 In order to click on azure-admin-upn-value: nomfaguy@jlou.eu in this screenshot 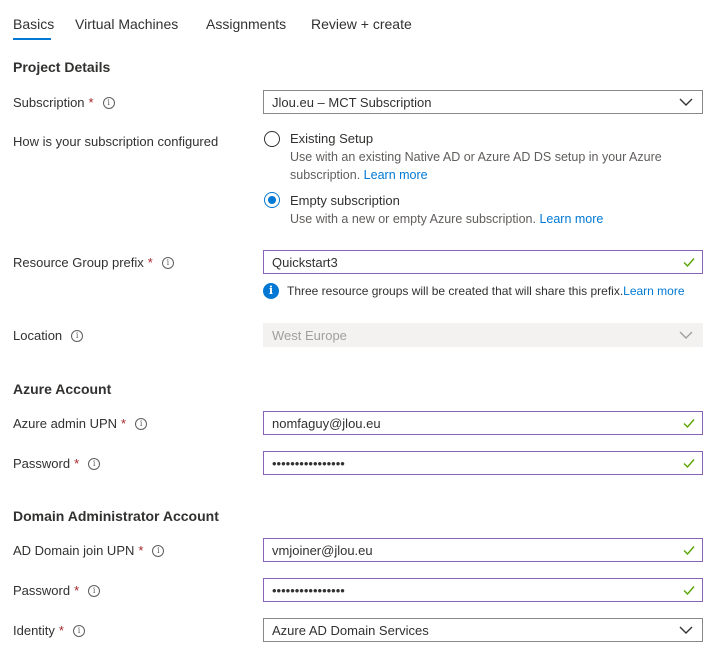, I will do `click(326, 423)`.